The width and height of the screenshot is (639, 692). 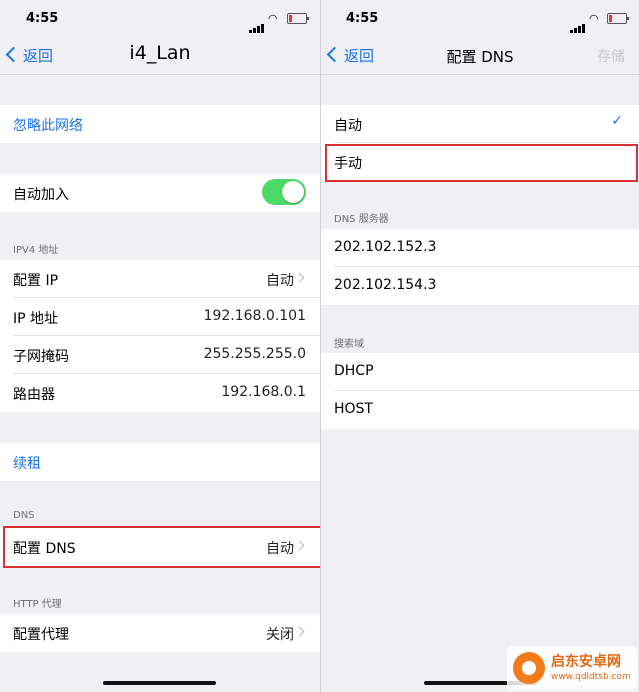 I want to click on navigation-bar: 返回 i4_Lan, so click(x=160, y=55).